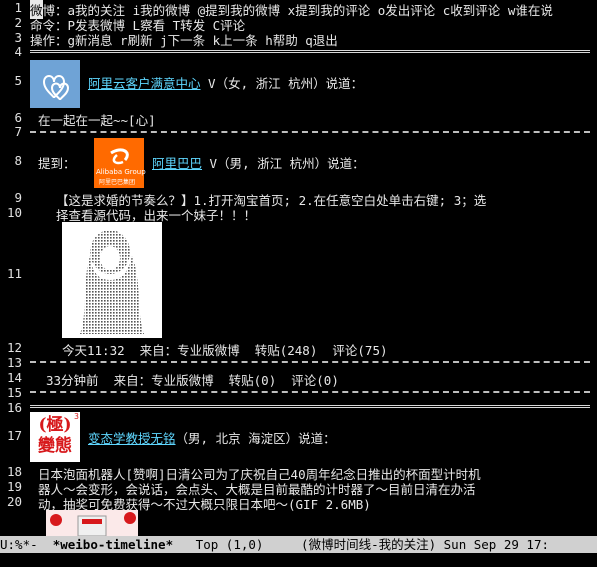 Image resolution: width=597 pixels, height=567 pixels. Describe the element at coordinates (18, 197) in the screenshot. I see `line-number: 9` at that location.